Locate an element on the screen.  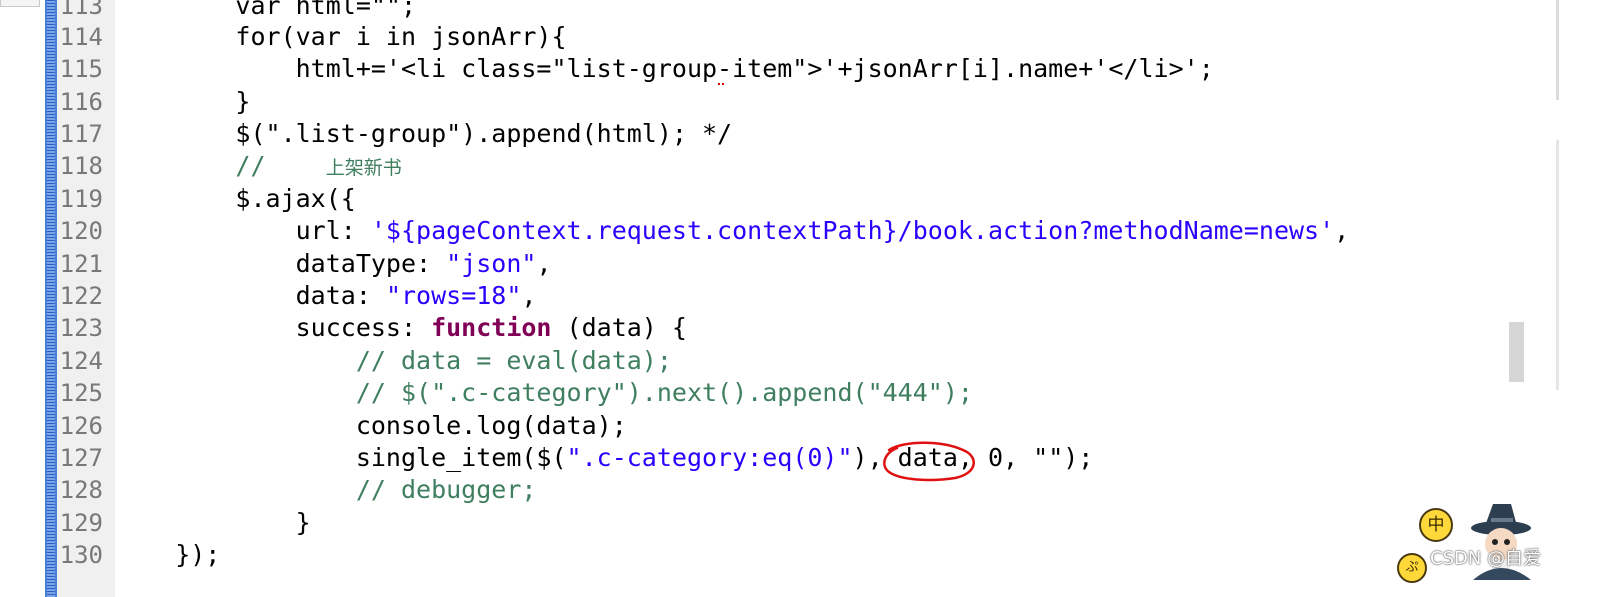
ruler-hatch is located at coordinates (51, 298).